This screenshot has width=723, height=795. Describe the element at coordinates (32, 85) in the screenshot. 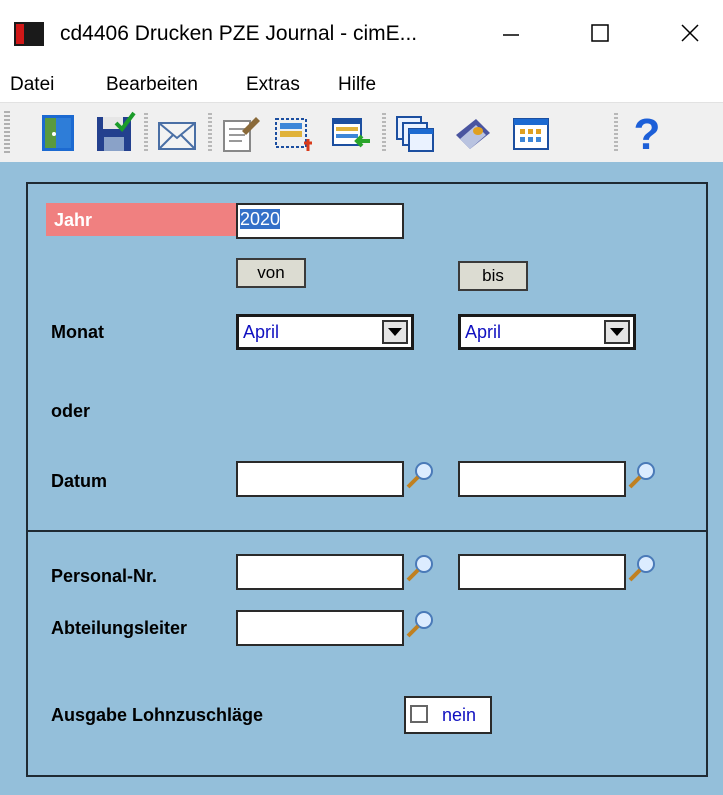

I see `menu-datei: Datei` at that location.